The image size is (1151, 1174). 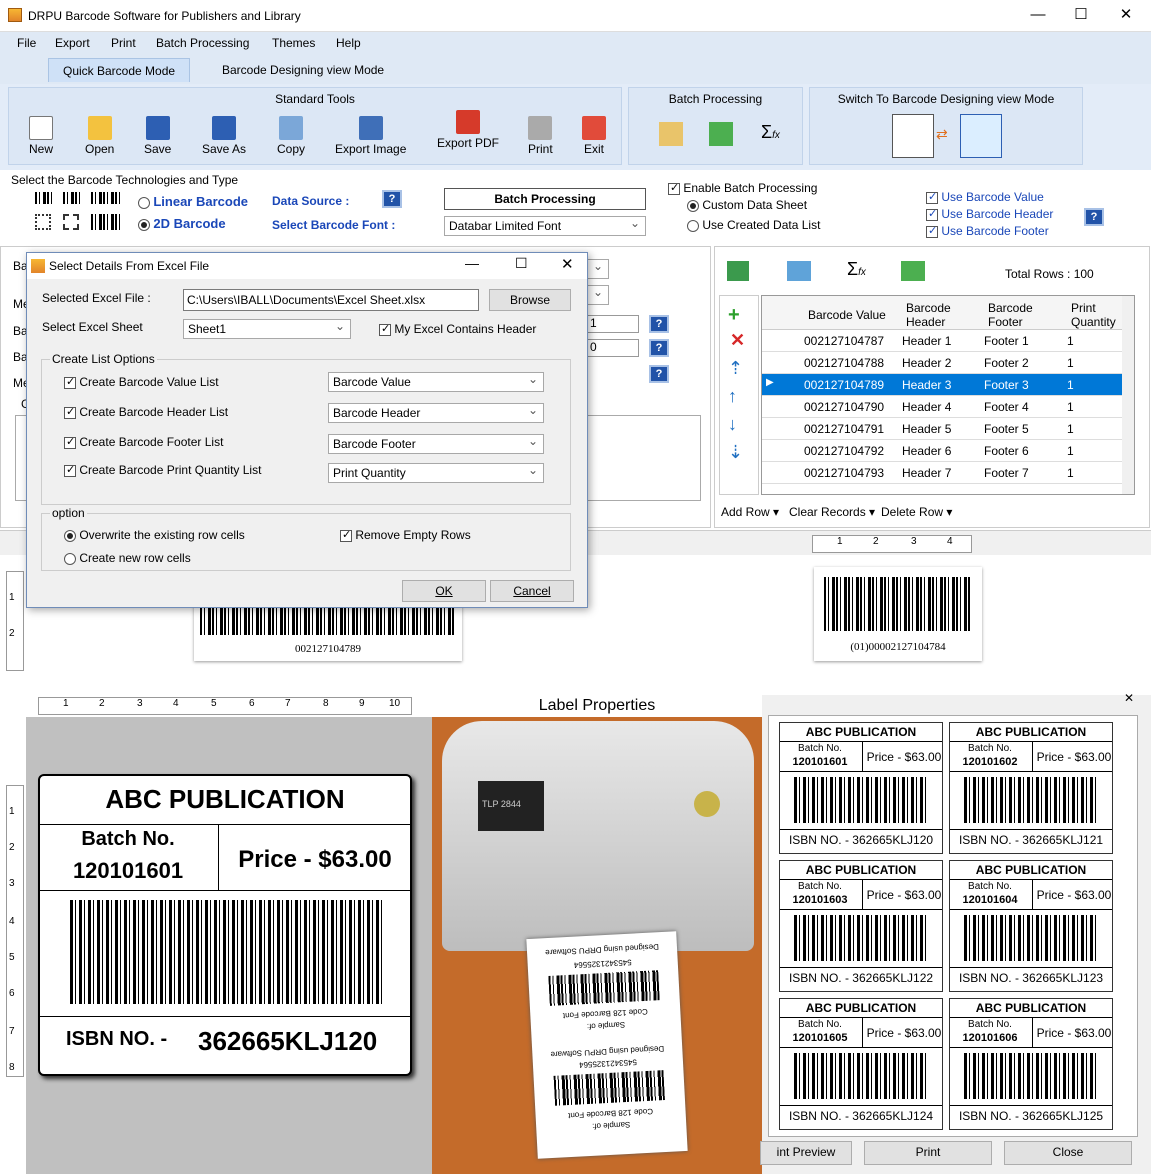 I want to click on list-source-select: Print Quantity, so click(x=436, y=473).